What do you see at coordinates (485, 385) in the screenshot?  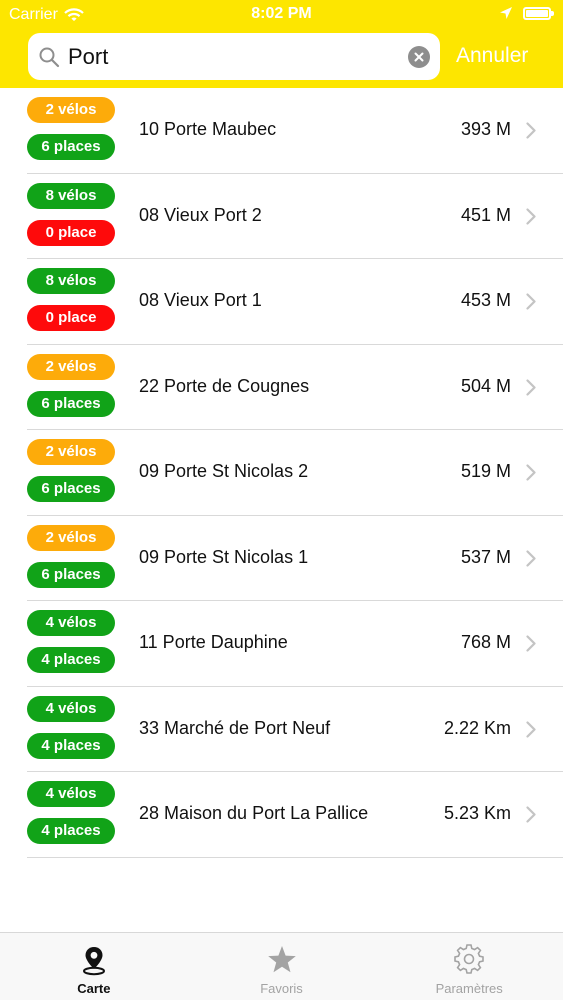 I see `station-distance: 504 M` at bounding box center [485, 385].